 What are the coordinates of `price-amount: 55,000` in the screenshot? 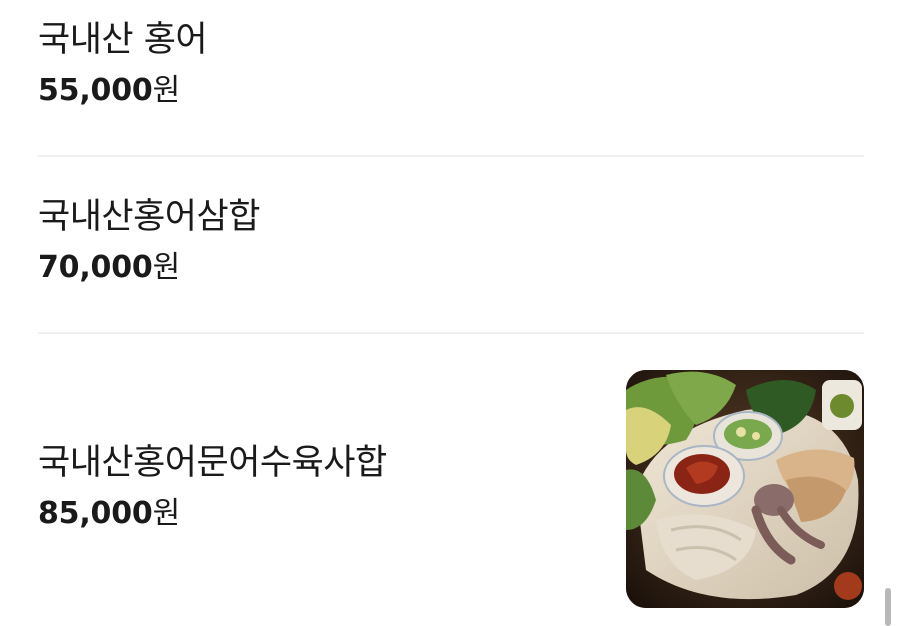 It's located at (95, 91).